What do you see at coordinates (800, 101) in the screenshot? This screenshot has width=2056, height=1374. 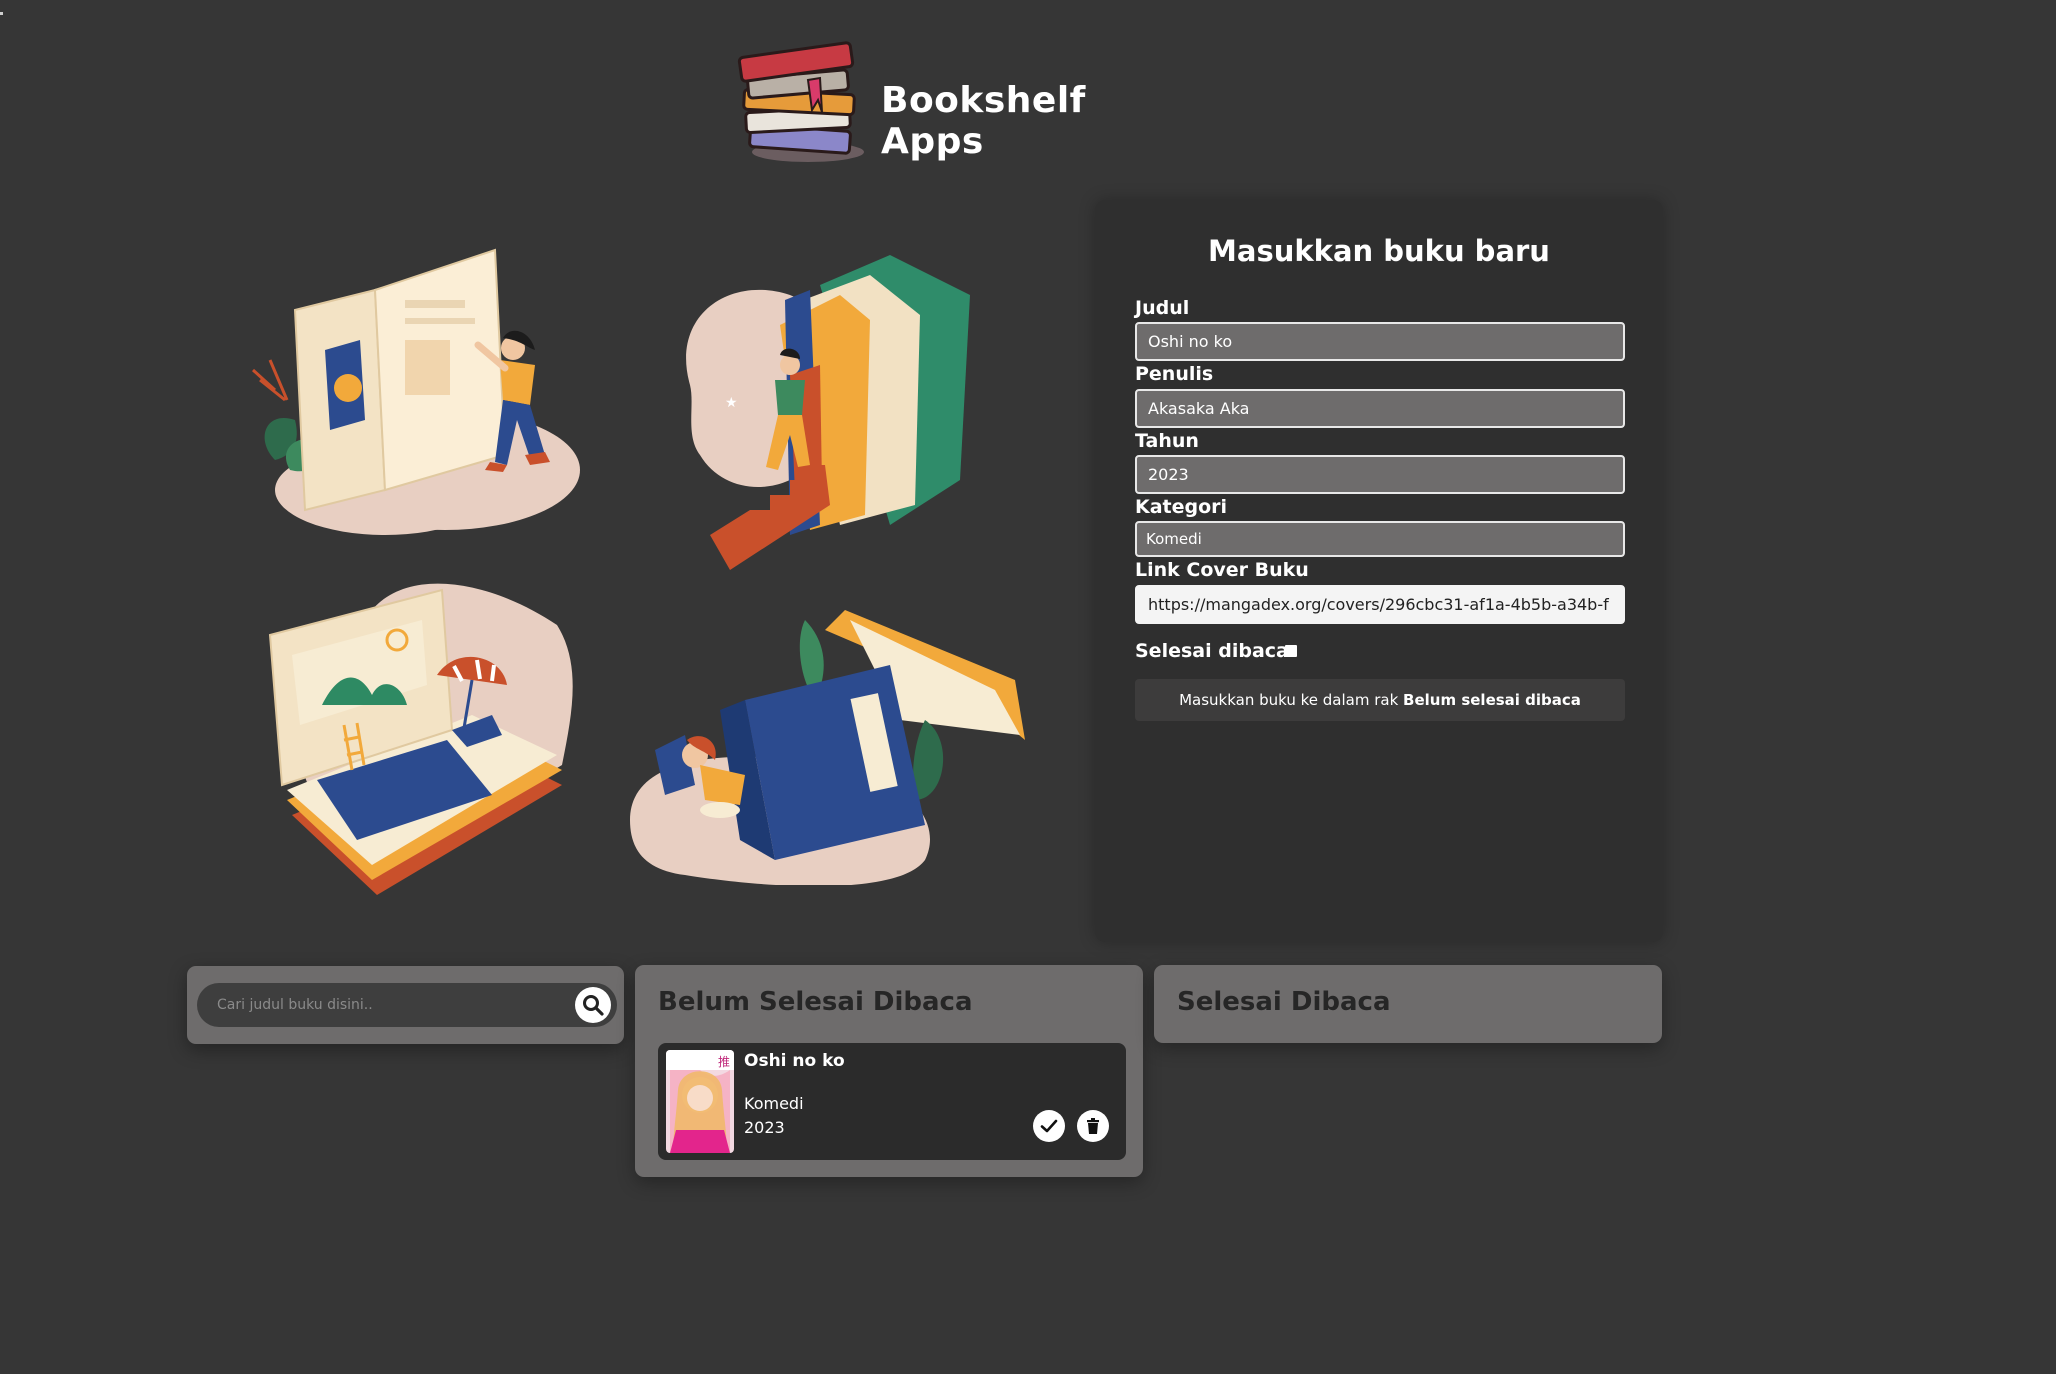 I see `bookshelf-logo` at bounding box center [800, 101].